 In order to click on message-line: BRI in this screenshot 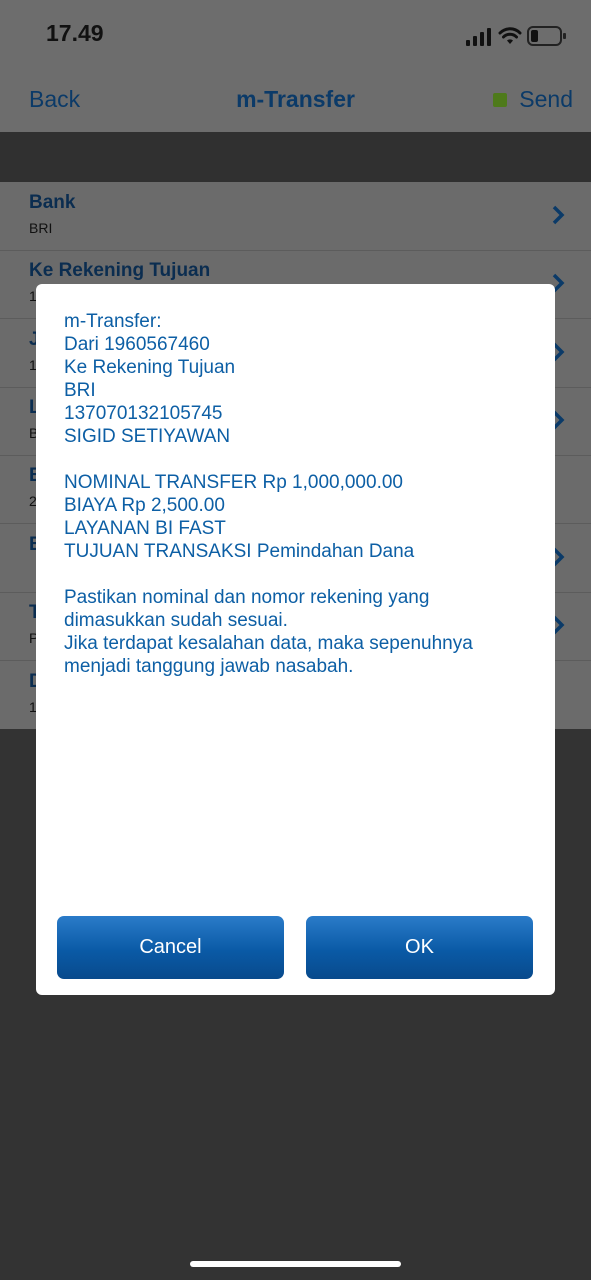, I will do `click(80, 390)`.